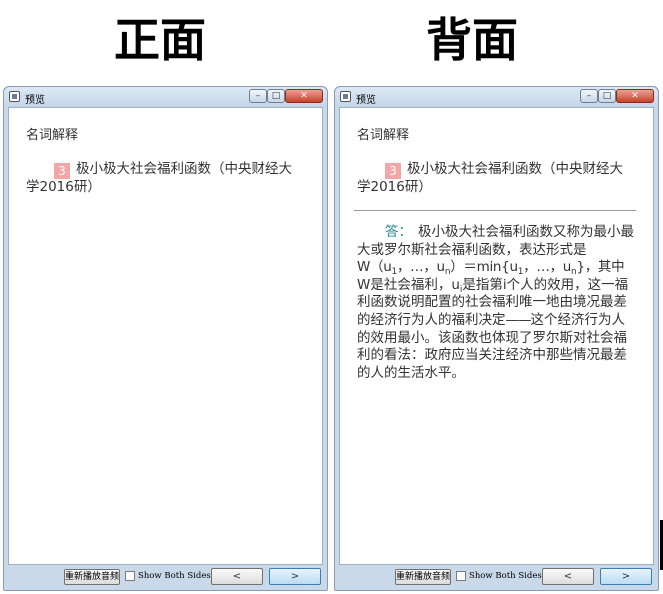 The image size is (663, 594). Describe the element at coordinates (493, 285) in the screenshot. I see `answer-line: W是社会福利，ui是指第i个人的效用，这一福` at that location.